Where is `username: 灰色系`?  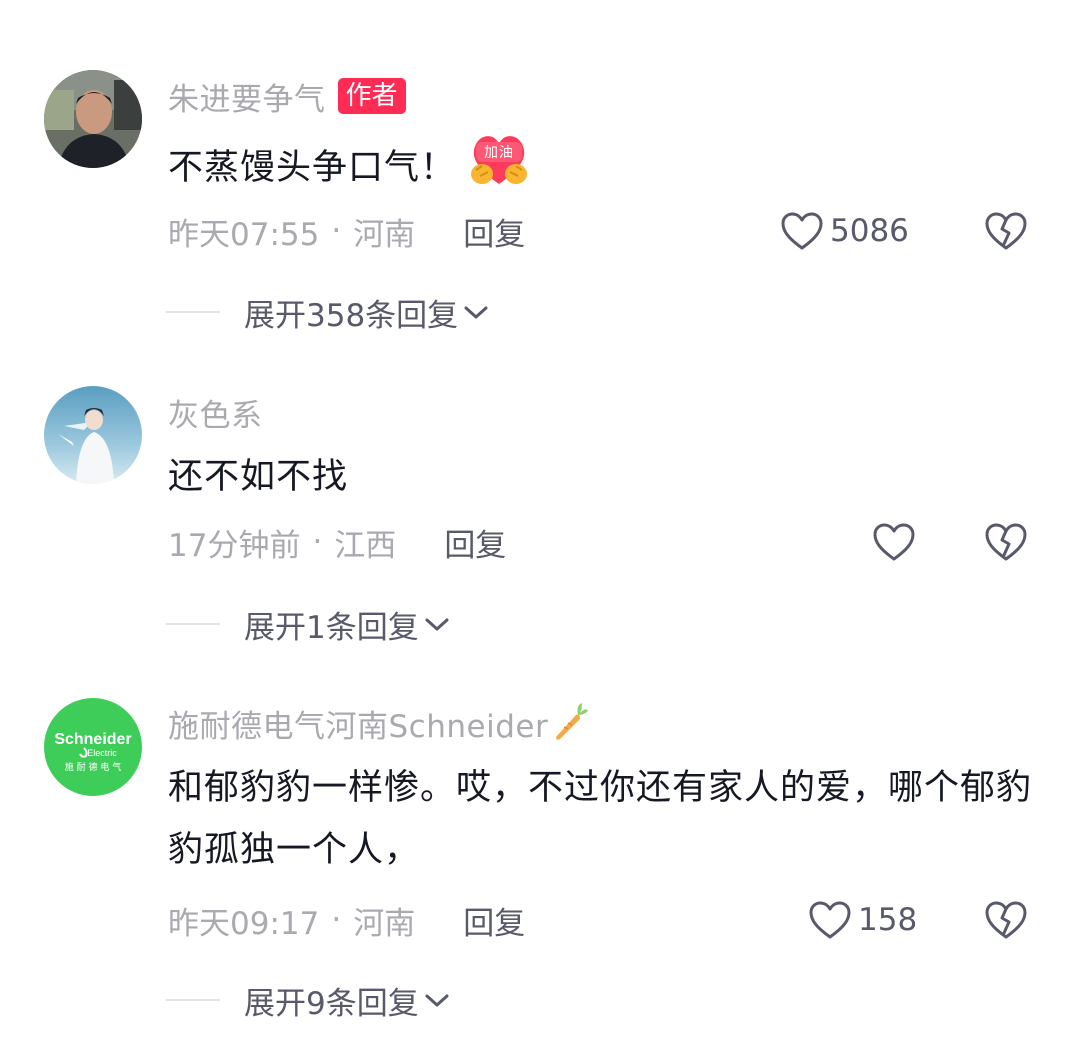 username: 灰色系 is located at coordinates (215, 412).